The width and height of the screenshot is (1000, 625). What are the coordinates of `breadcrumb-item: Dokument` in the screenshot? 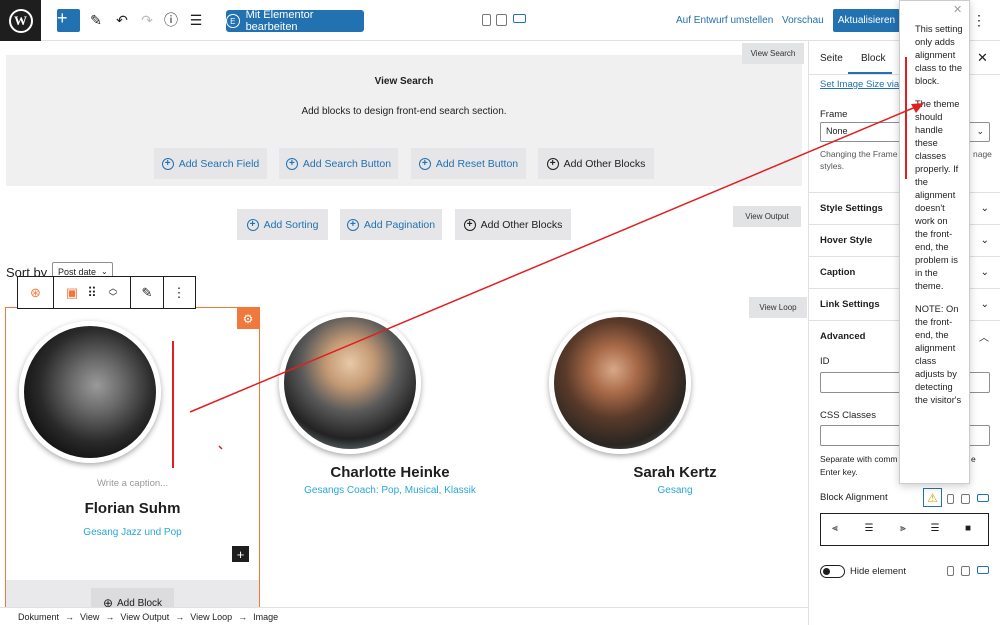 It's located at (38, 617).